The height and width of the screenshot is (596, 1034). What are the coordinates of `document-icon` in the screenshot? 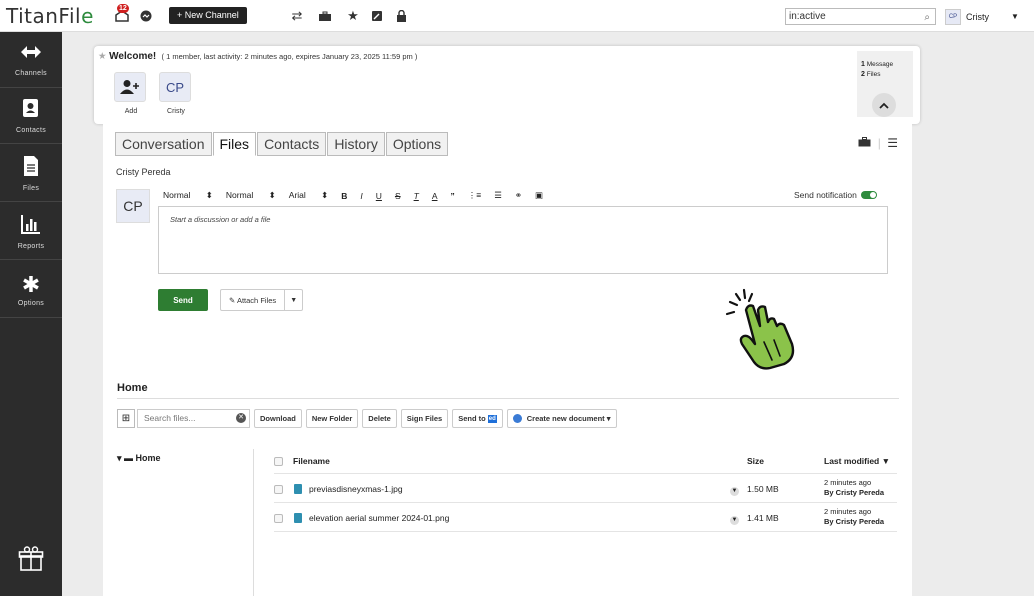 It's located at (517, 418).